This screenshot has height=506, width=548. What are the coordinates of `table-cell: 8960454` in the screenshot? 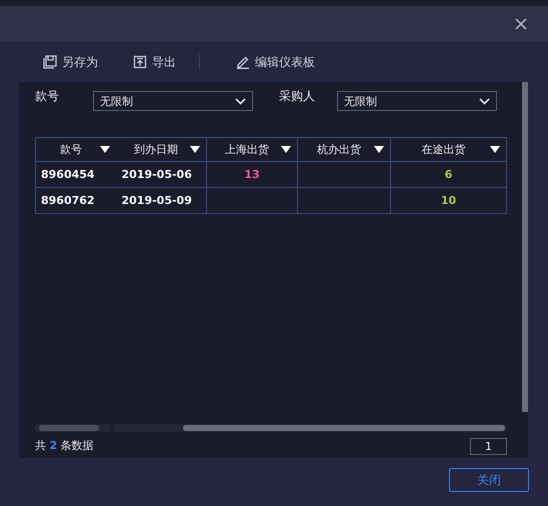 It's located at (76, 175).